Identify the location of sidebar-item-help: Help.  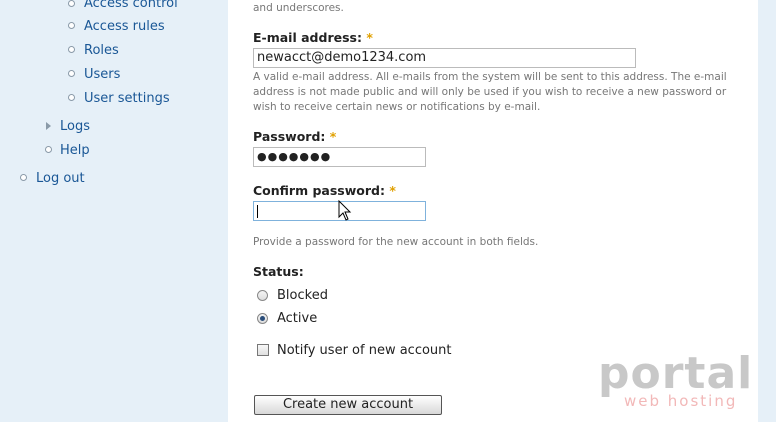
(75, 150).